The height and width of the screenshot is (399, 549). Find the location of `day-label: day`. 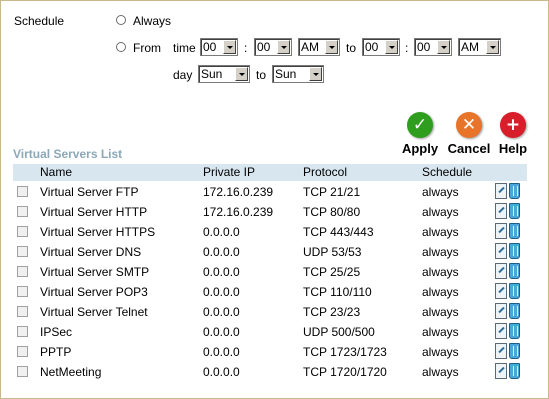

day-label: day is located at coordinates (183, 75).